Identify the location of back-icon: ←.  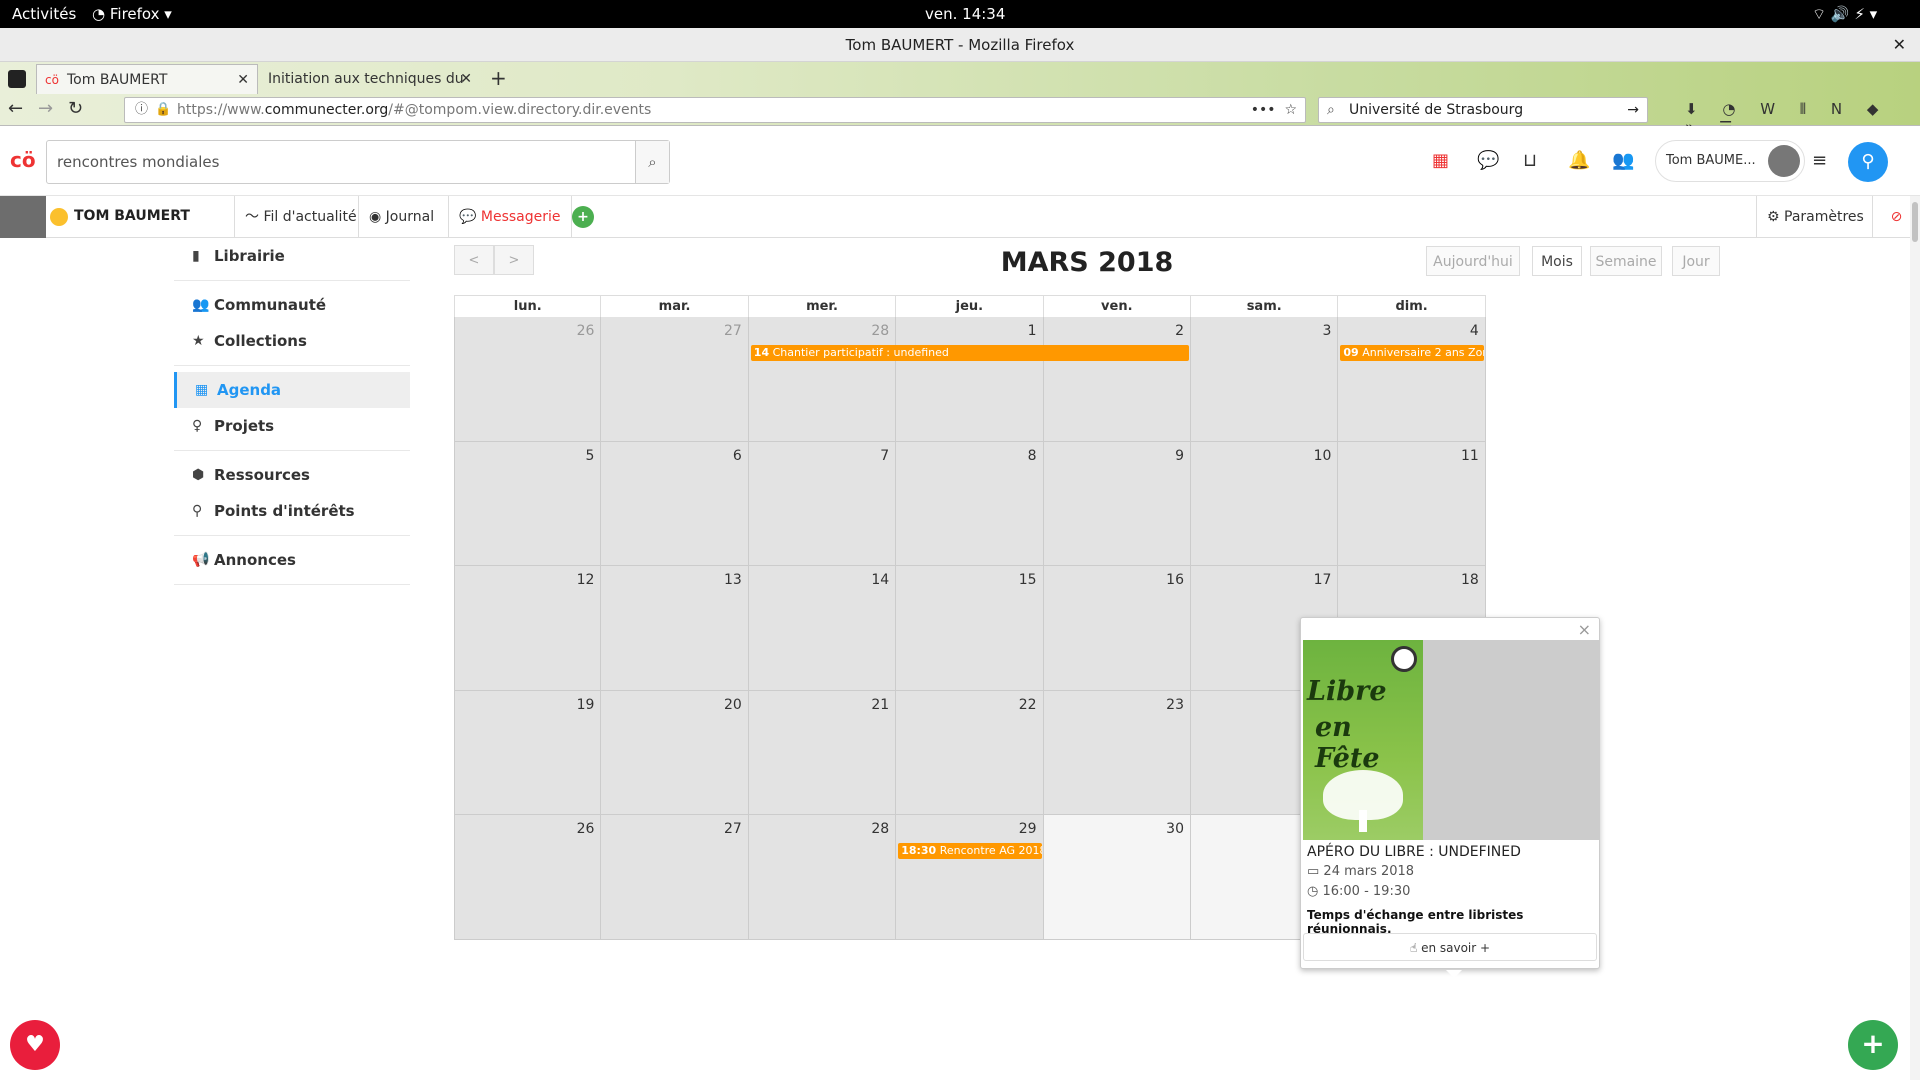
(15, 108).